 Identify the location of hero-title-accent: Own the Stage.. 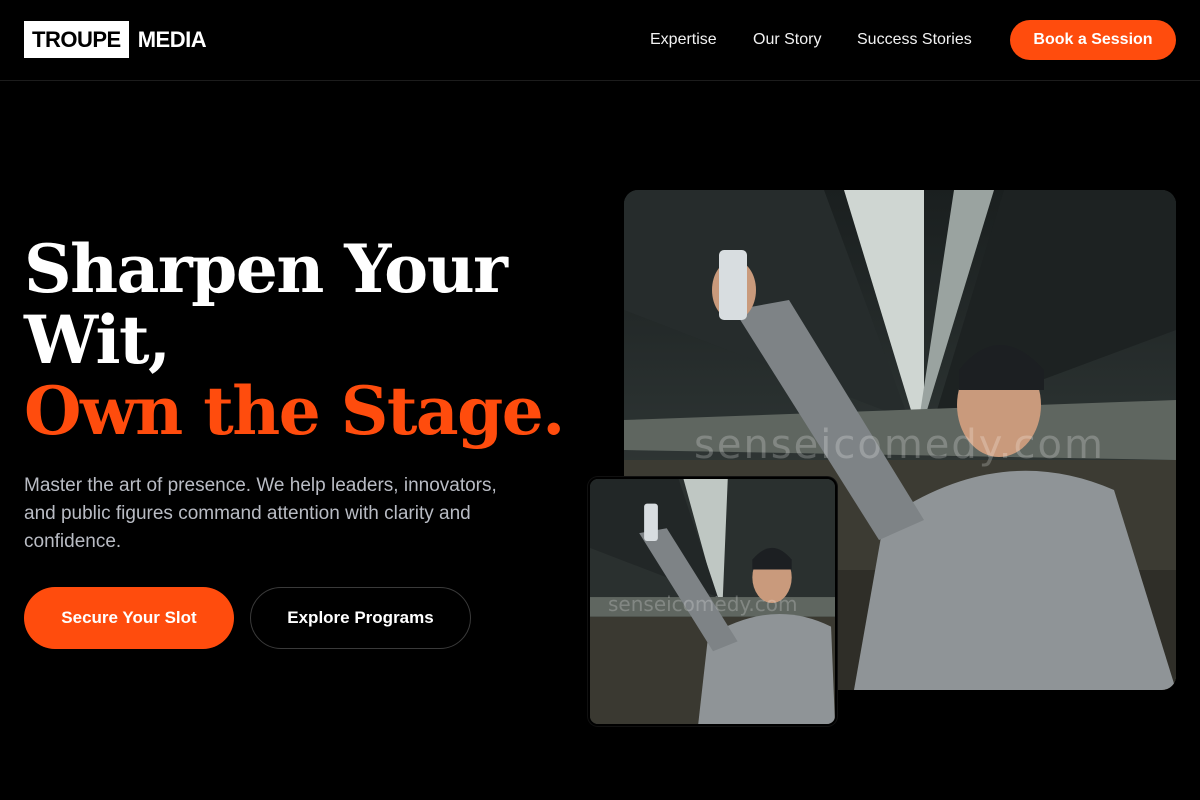
(294, 411).